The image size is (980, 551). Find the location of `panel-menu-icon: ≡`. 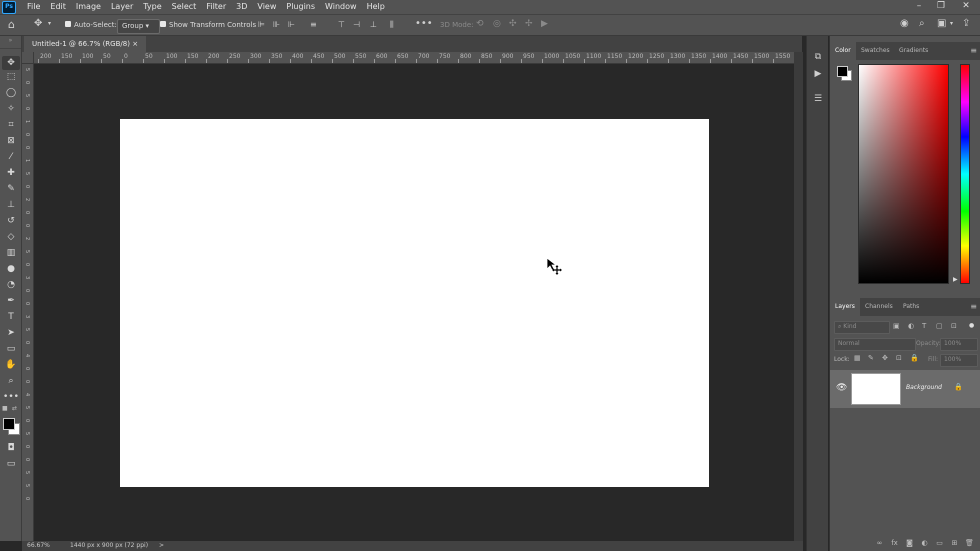

panel-menu-icon: ≡ is located at coordinates (973, 306).